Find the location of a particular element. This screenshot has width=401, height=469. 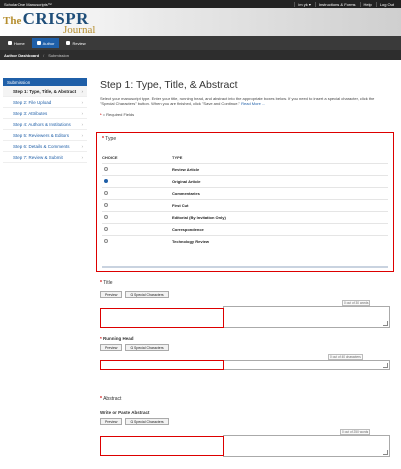

abstract-toolbar: Preview Ω Special Characters is located at coordinates (246, 421).